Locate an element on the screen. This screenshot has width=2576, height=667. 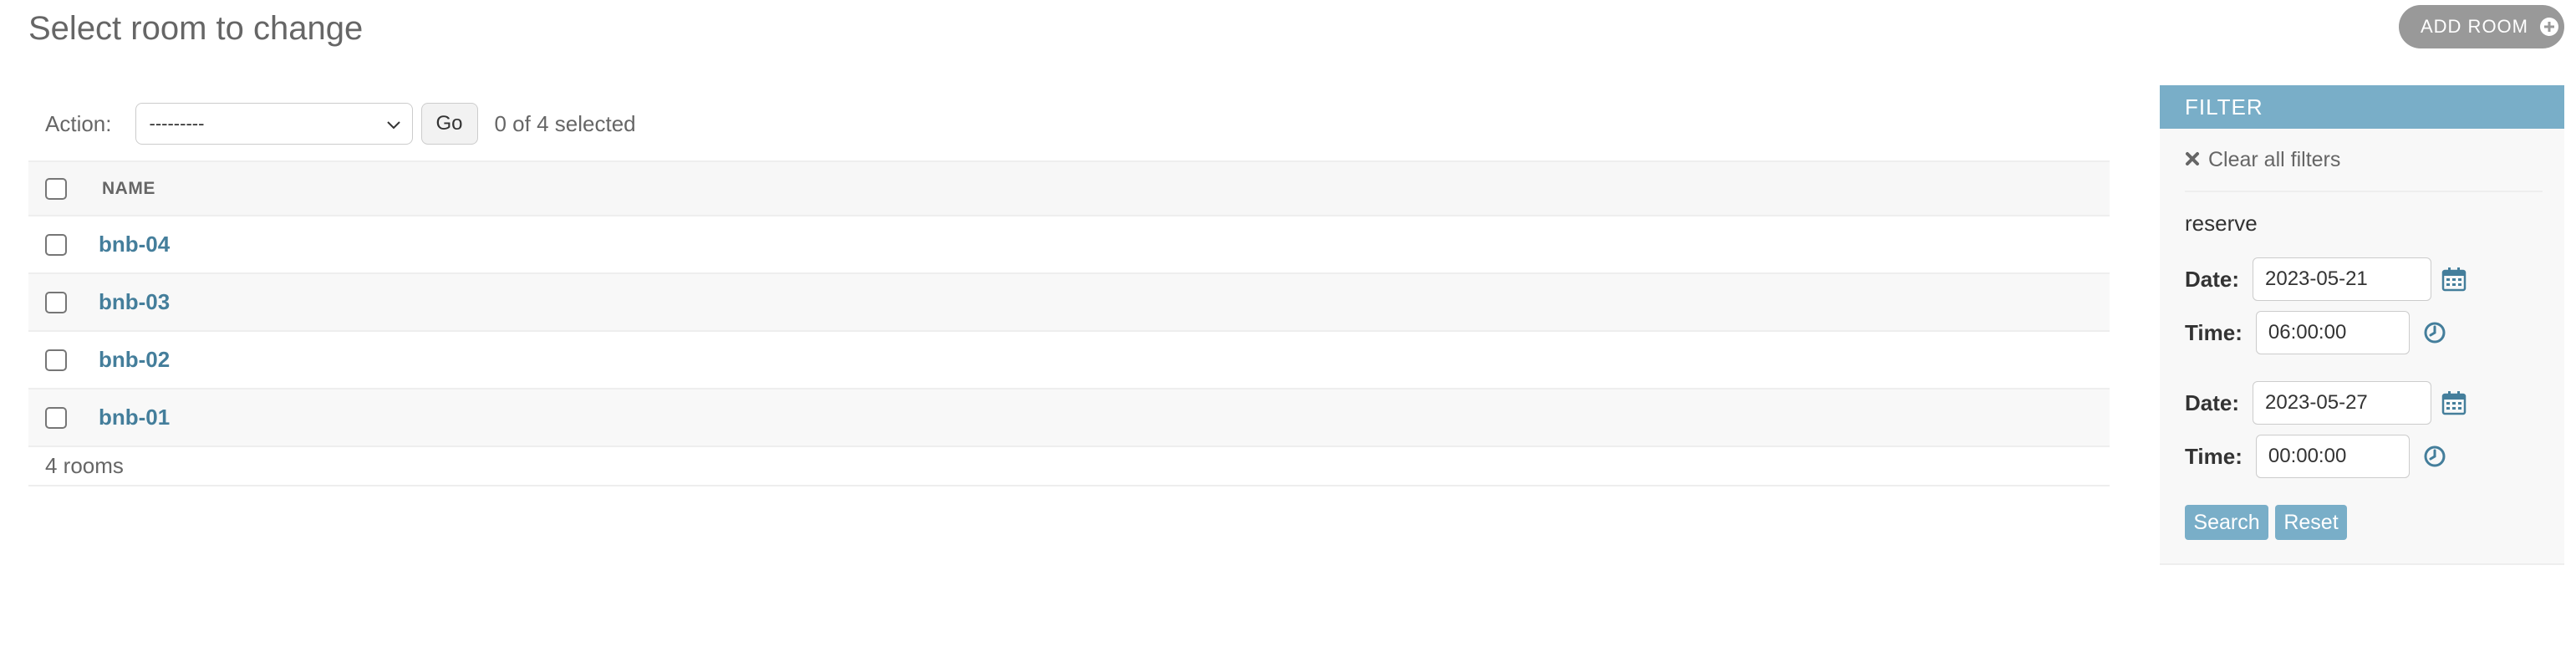
start-time-input: 06:00:00 is located at coordinates (2332, 332).